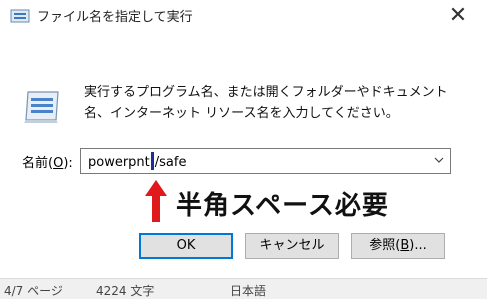 This screenshot has width=487, height=299. Describe the element at coordinates (248, 291) in the screenshot. I see `status-language: 日本語` at that location.